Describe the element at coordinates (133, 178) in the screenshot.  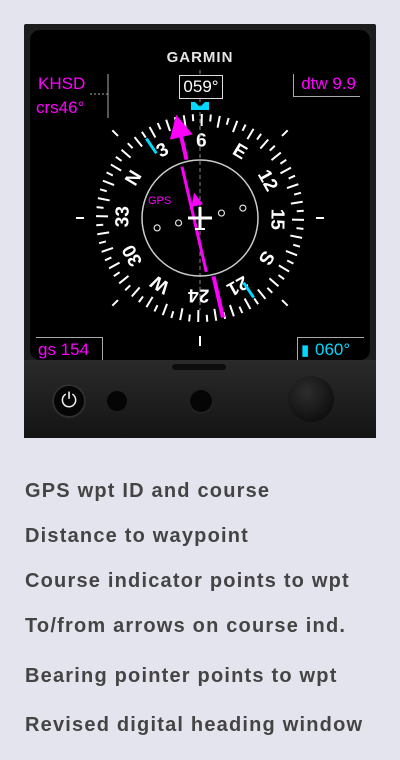
I see `compass-label: N` at that location.